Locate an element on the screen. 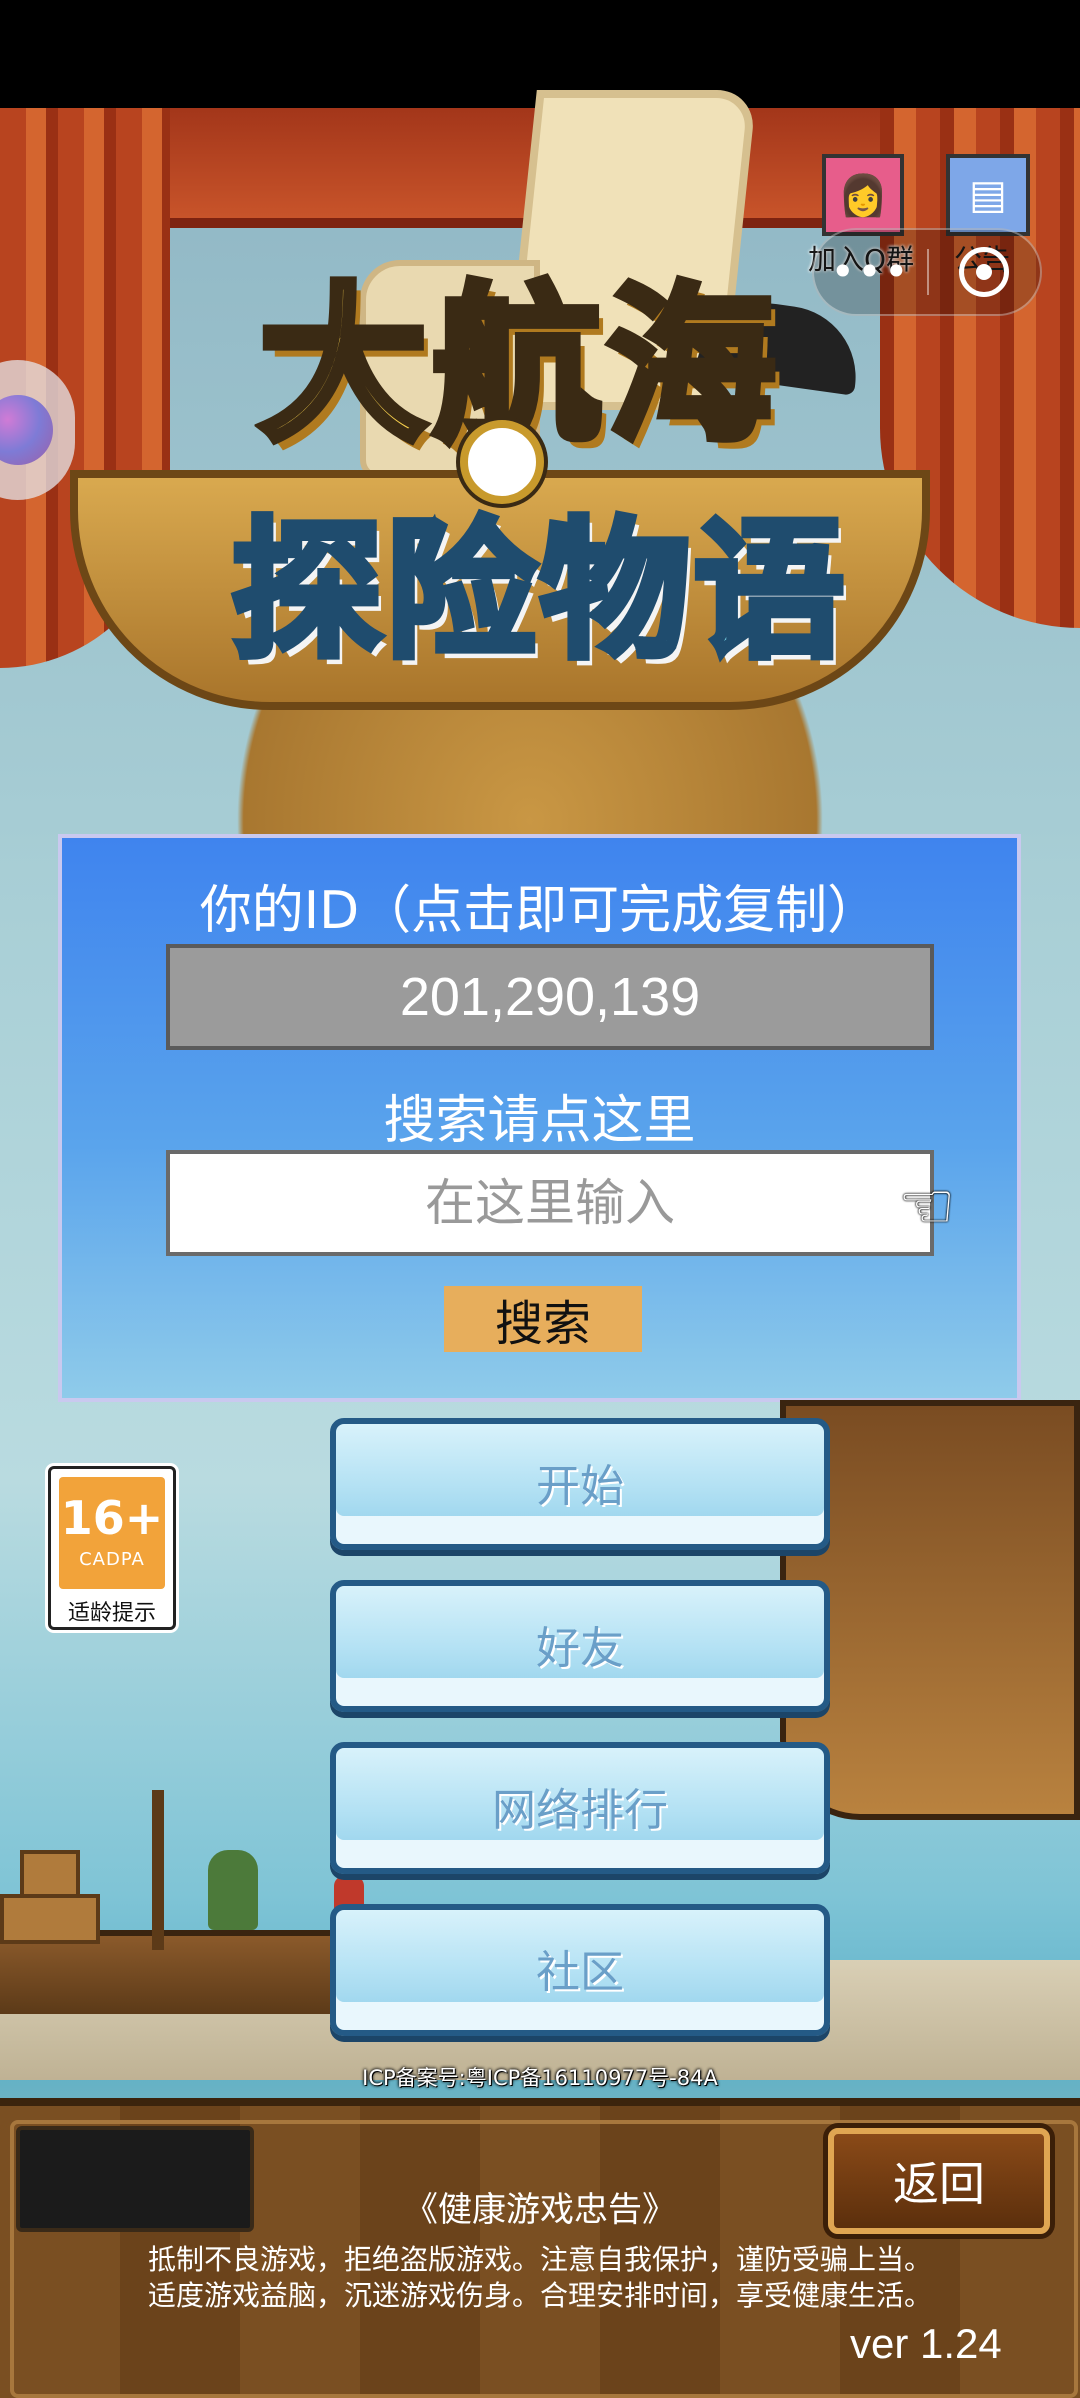 This screenshot has width=1080, height=2398. ranking-button: 网络排行 is located at coordinates (580, 1808).